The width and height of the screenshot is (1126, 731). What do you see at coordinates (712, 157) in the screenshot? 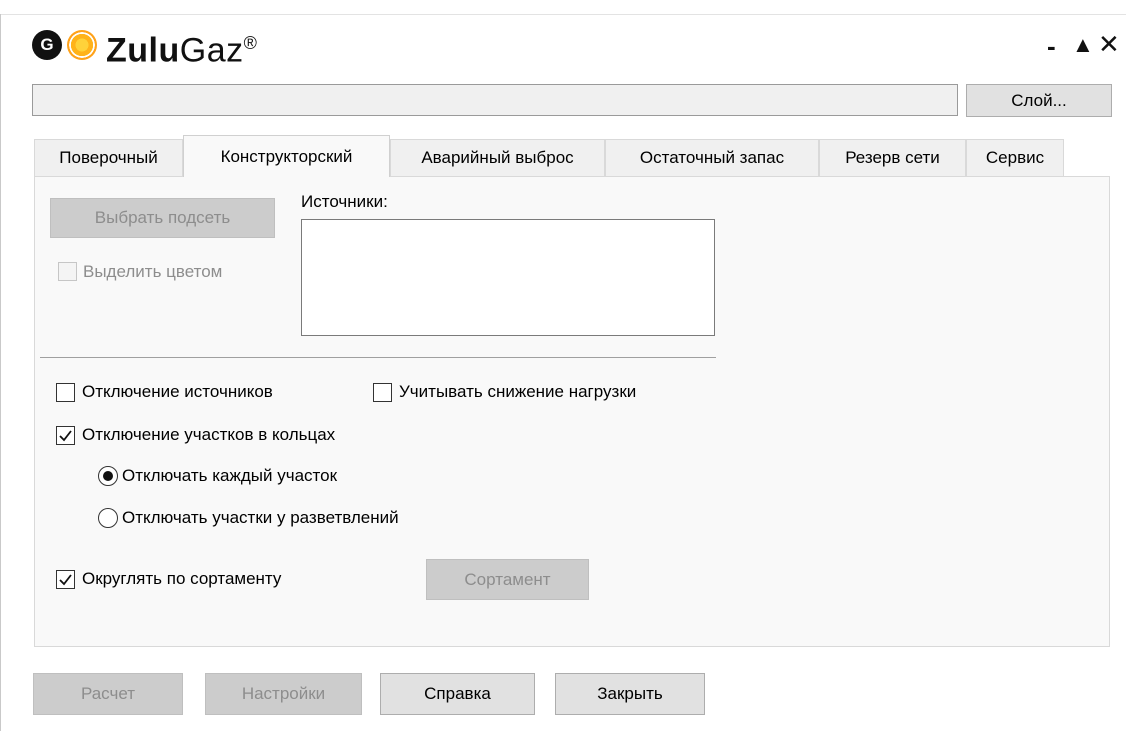
I see `tab-residual-reserve: Остаточный запас` at bounding box center [712, 157].